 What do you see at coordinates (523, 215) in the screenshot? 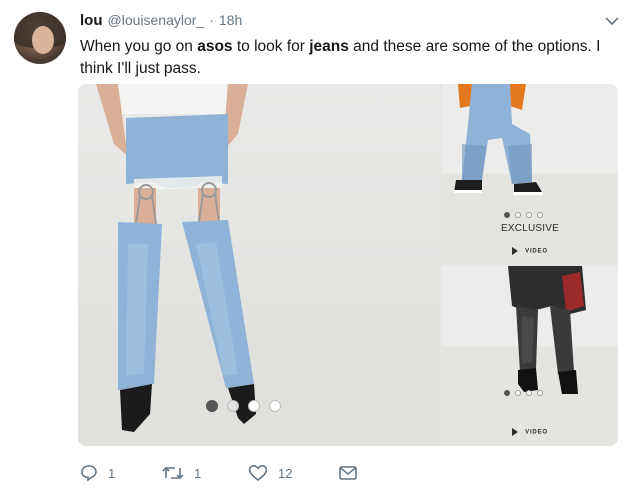
I see `top-tile-dots` at bounding box center [523, 215].